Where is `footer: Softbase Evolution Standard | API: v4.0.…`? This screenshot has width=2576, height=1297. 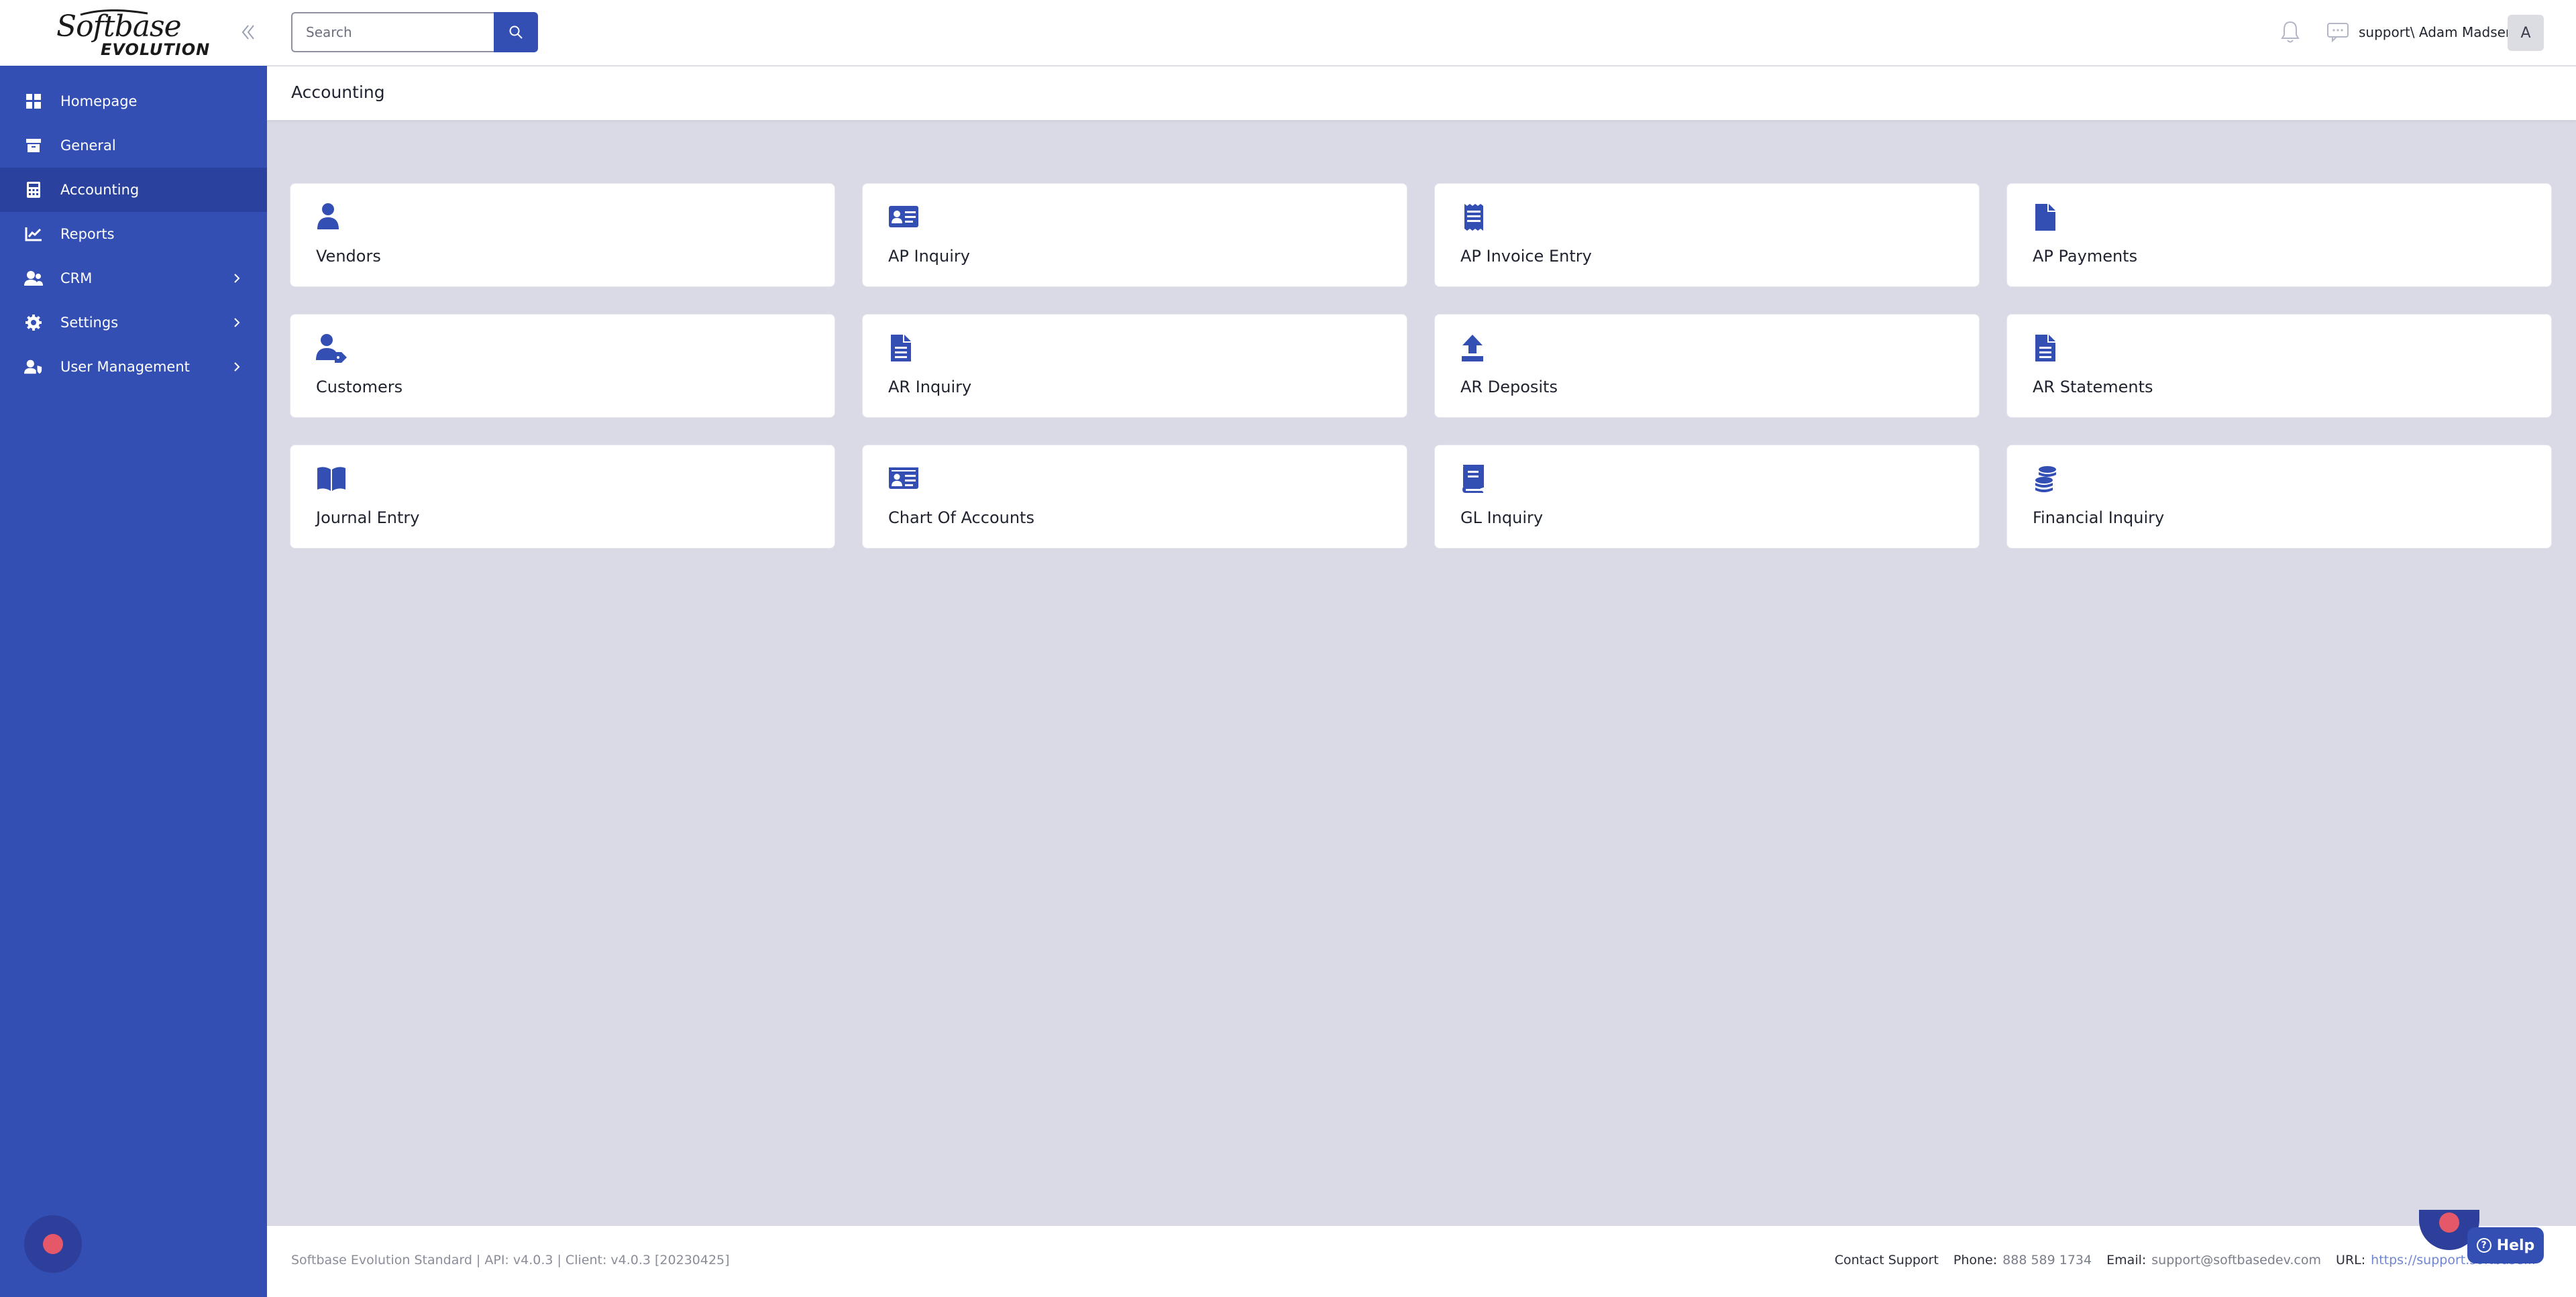
footer: Softbase Evolution Standard | API: v4.0.… is located at coordinates (1421, 1261).